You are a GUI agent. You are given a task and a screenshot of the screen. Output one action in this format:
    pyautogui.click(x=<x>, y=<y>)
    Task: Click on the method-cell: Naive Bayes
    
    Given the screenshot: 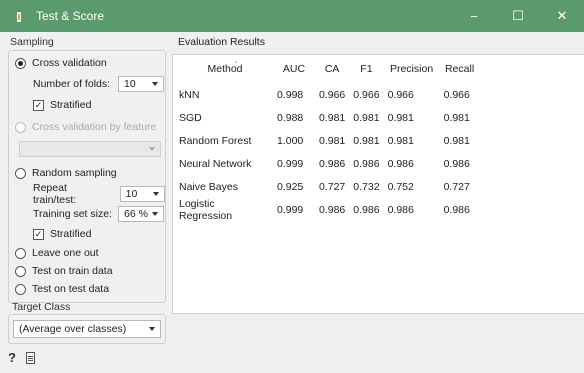 What is the action you would take?
    pyautogui.click(x=208, y=186)
    